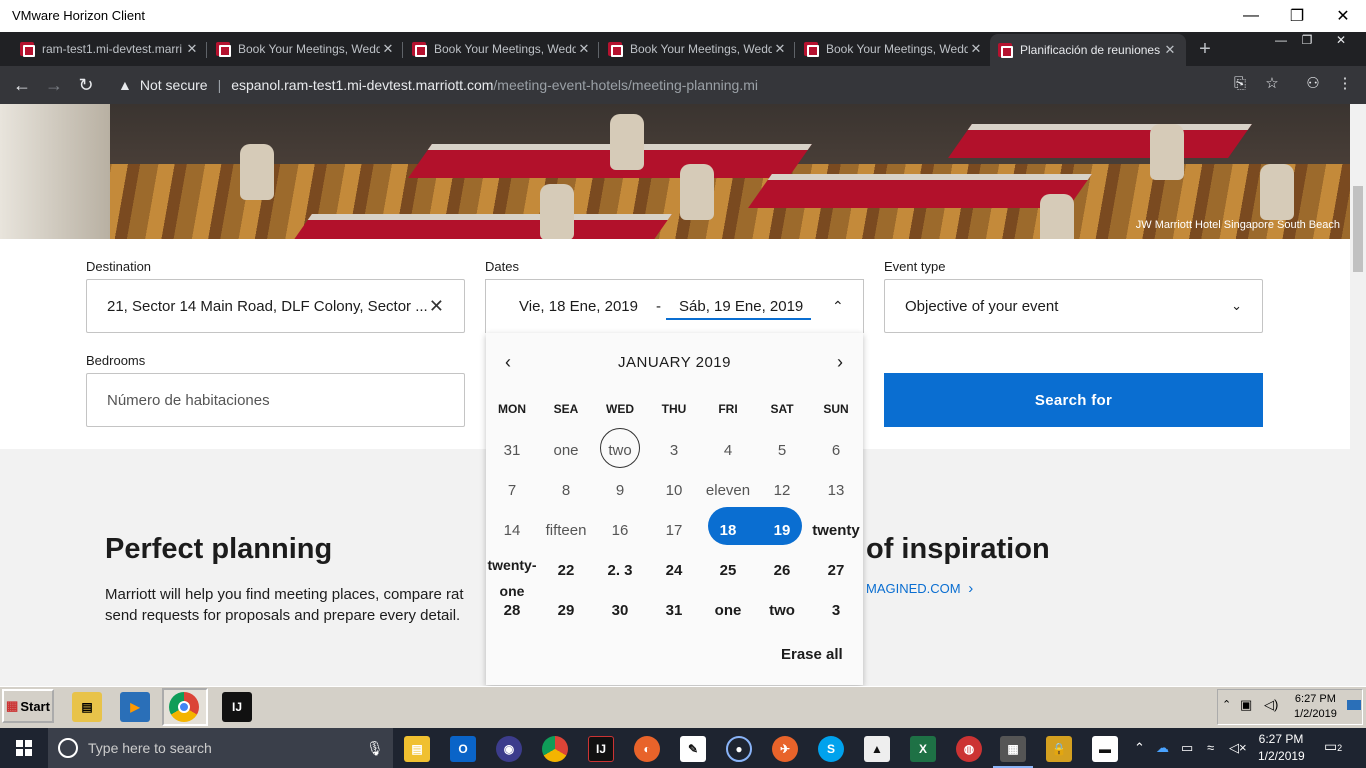 The width and height of the screenshot is (1366, 768). Describe the element at coordinates (647, 749) in the screenshot. I see `firefox-icon: ◐` at that location.